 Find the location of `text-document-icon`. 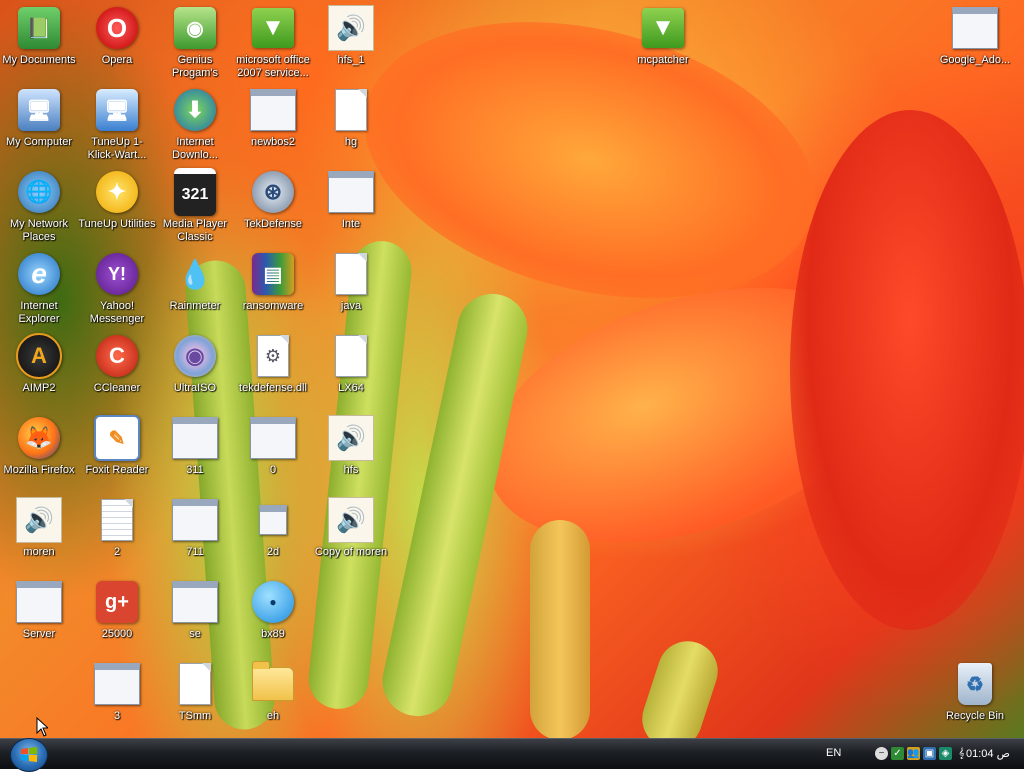

text-document-icon is located at coordinates (117, 520).